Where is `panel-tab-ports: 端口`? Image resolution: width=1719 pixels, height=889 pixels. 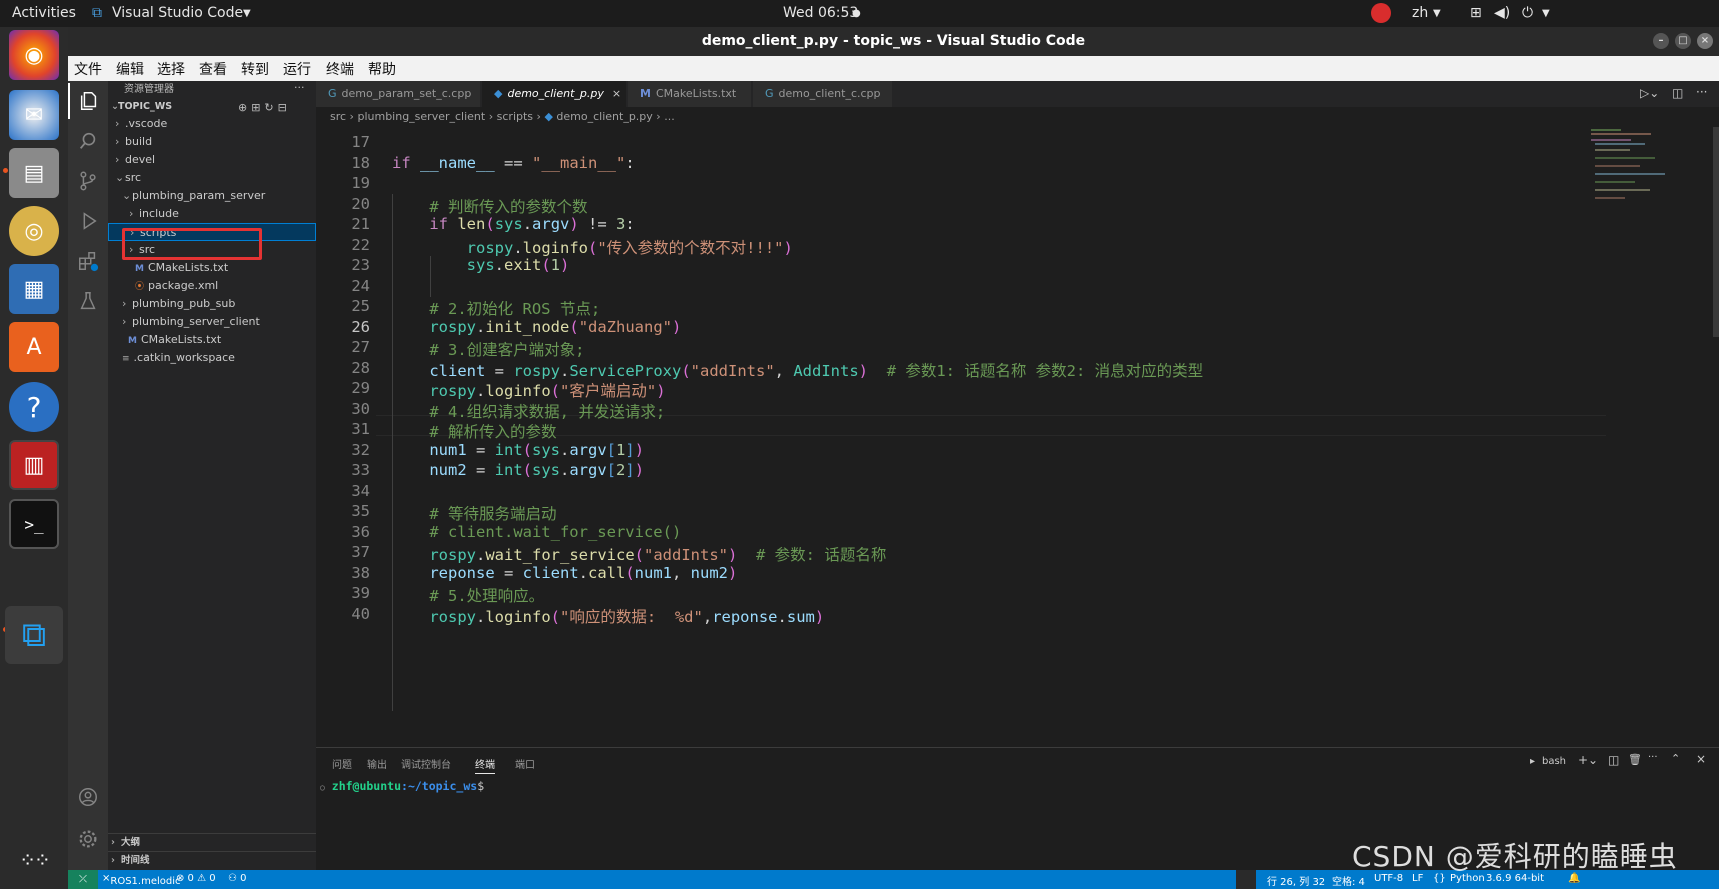
panel-tab-ports: 端口 is located at coordinates (525, 763).